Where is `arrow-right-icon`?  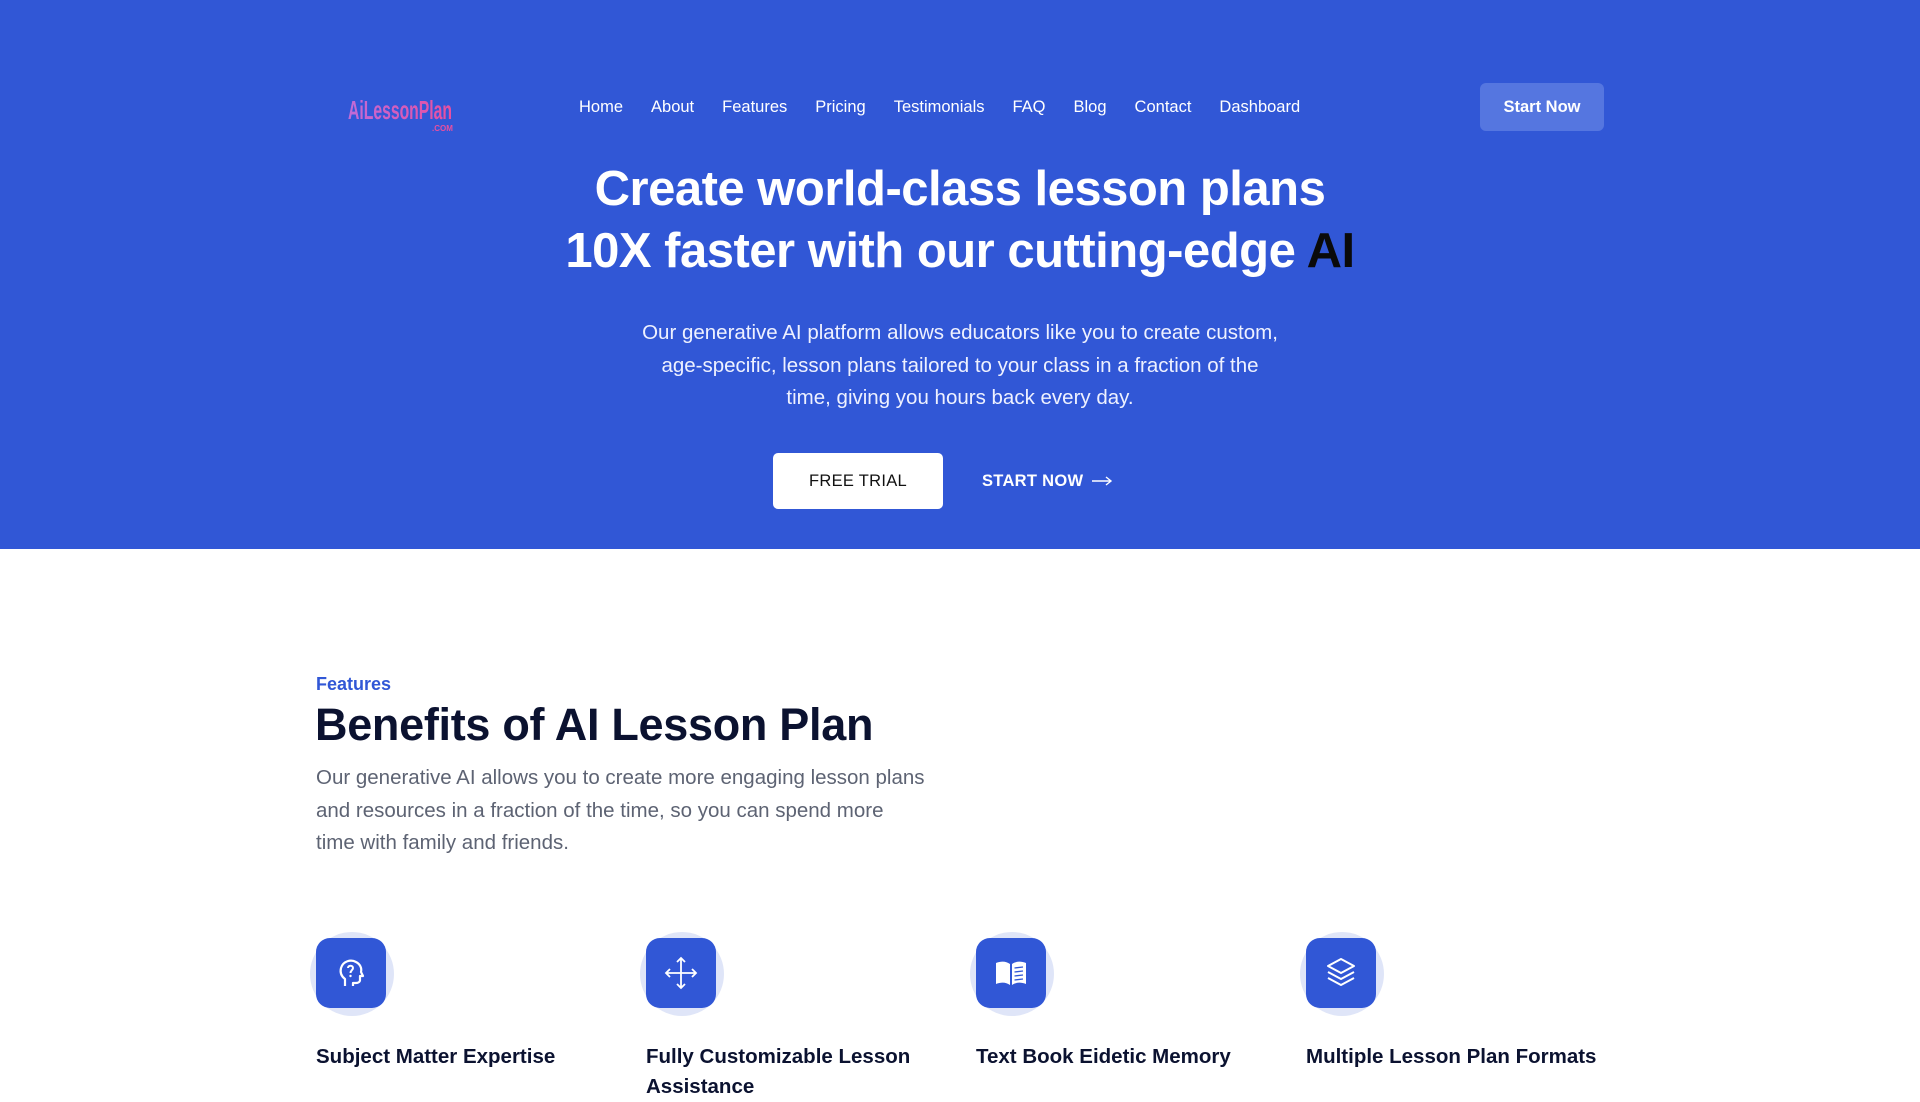
arrow-right-icon is located at coordinates (1102, 481).